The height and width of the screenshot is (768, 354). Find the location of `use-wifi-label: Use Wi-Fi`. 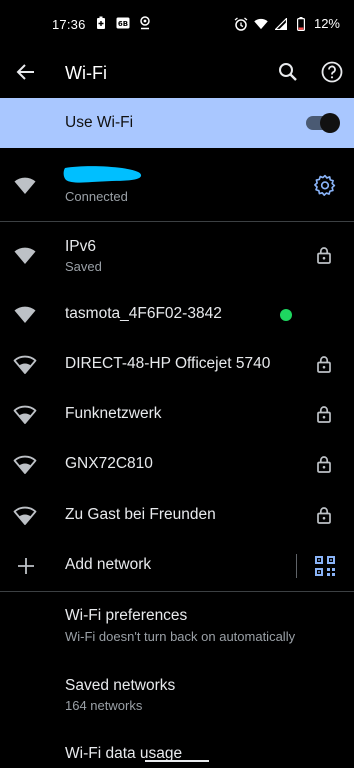

use-wifi-label: Use Wi-Fi is located at coordinates (99, 122).